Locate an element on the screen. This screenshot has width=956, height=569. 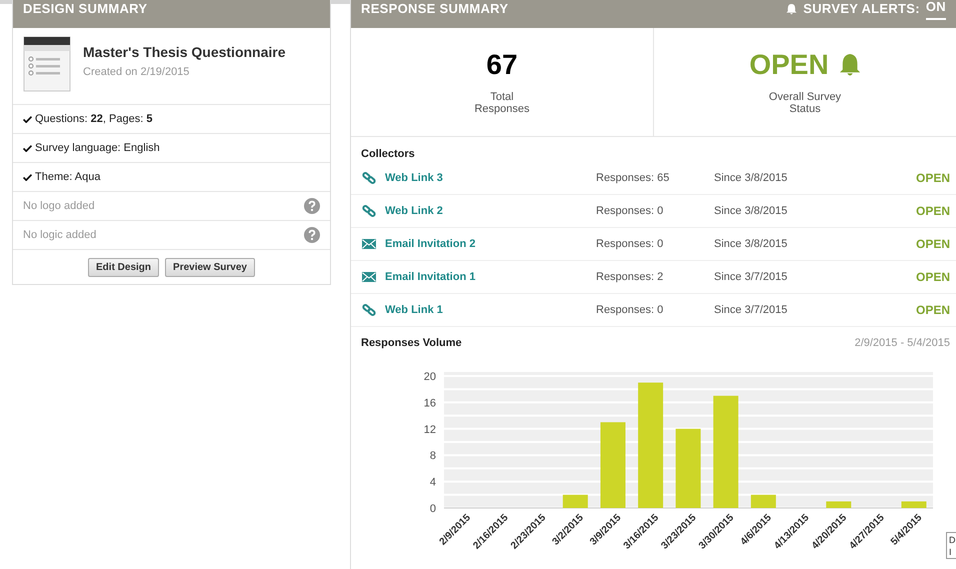
survey-status: OPEN is located at coordinates (789, 65).